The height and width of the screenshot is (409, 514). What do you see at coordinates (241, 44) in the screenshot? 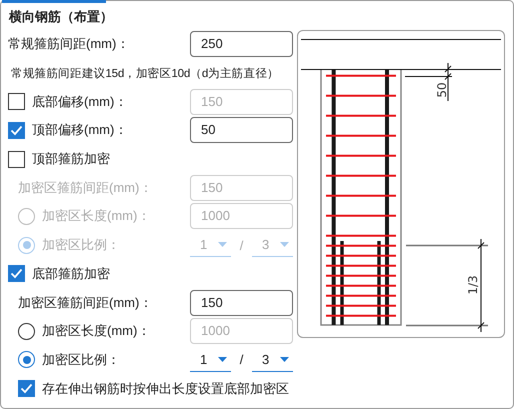
I see `input-field: 250` at bounding box center [241, 44].